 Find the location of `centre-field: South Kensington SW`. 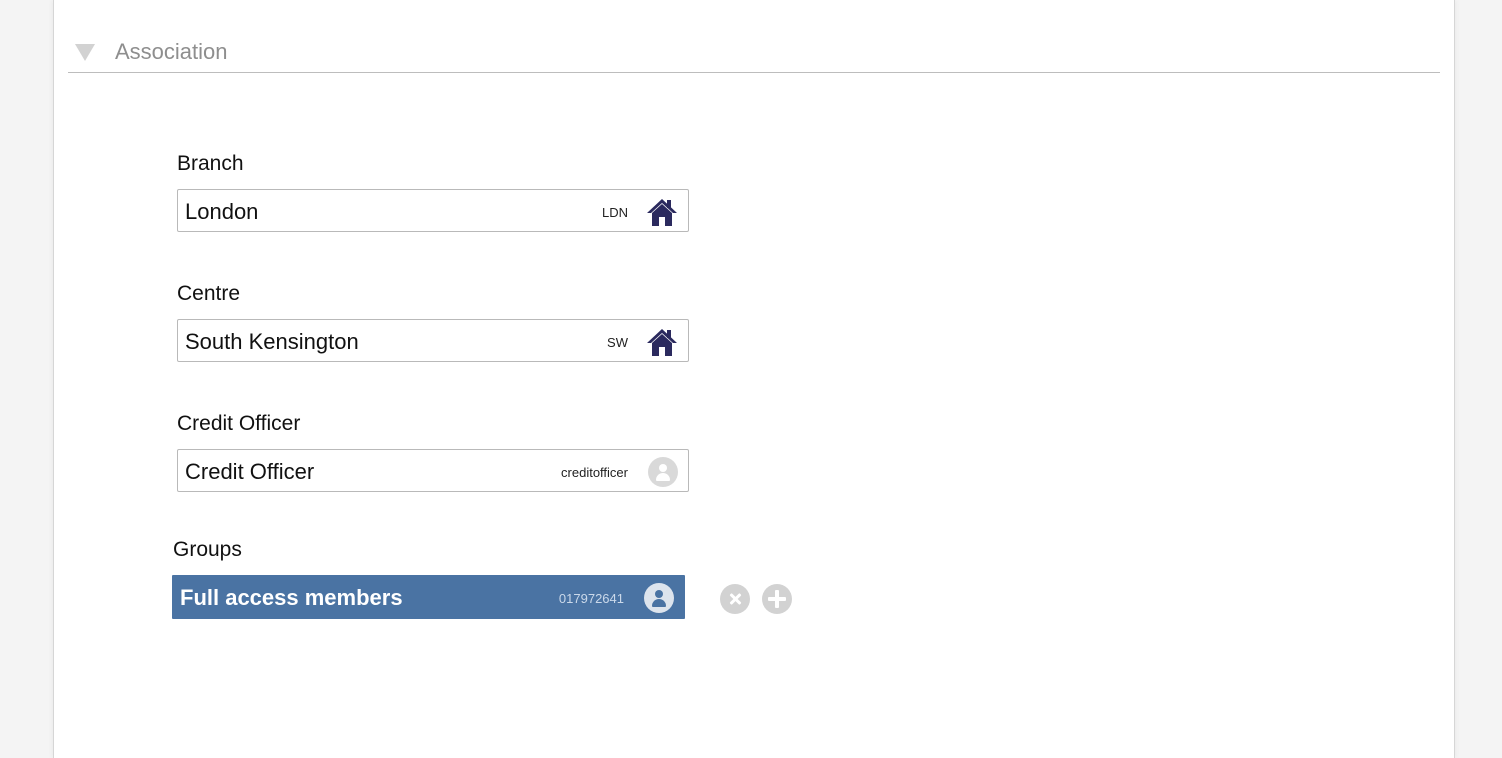

centre-field: South Kensington SW is located at coordinates (433, 340).